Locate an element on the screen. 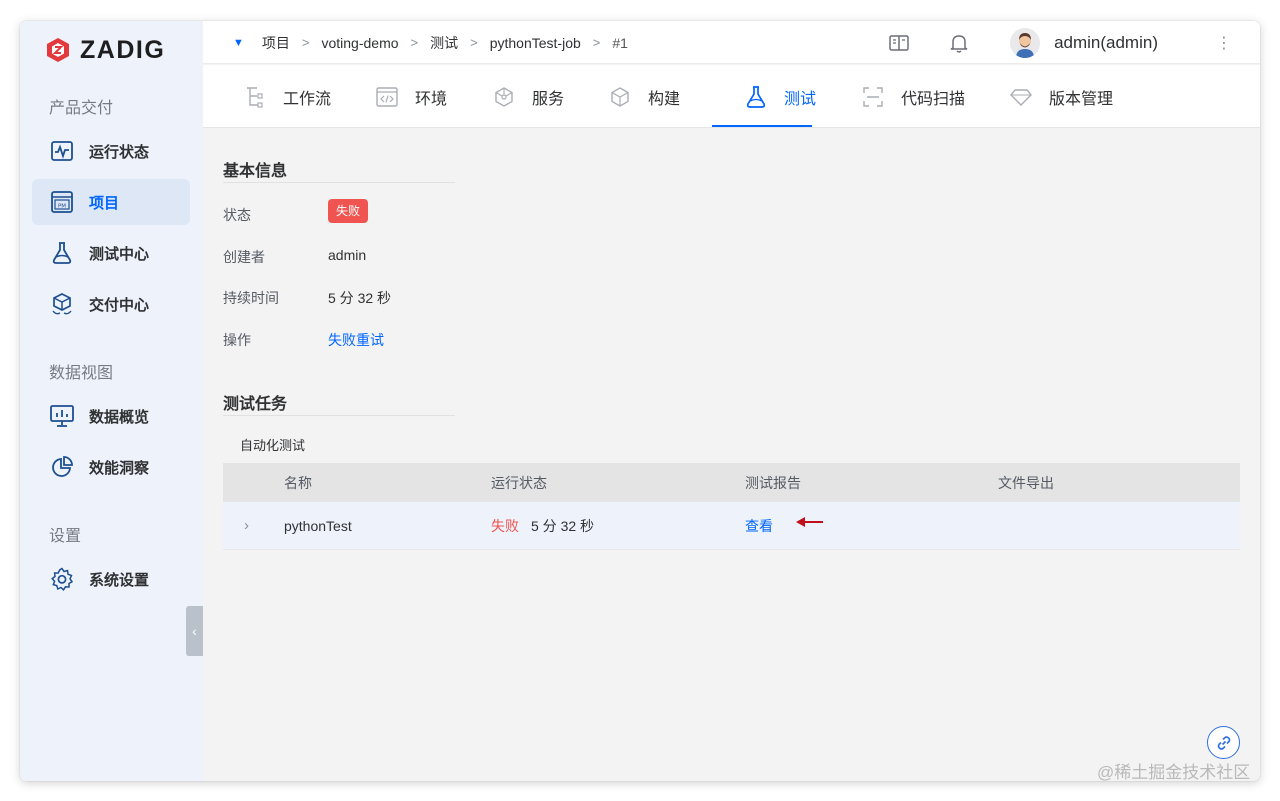 This screenshot has width=1280, height=801. view-report-link: 查看 is located at coordinates (759, 526).